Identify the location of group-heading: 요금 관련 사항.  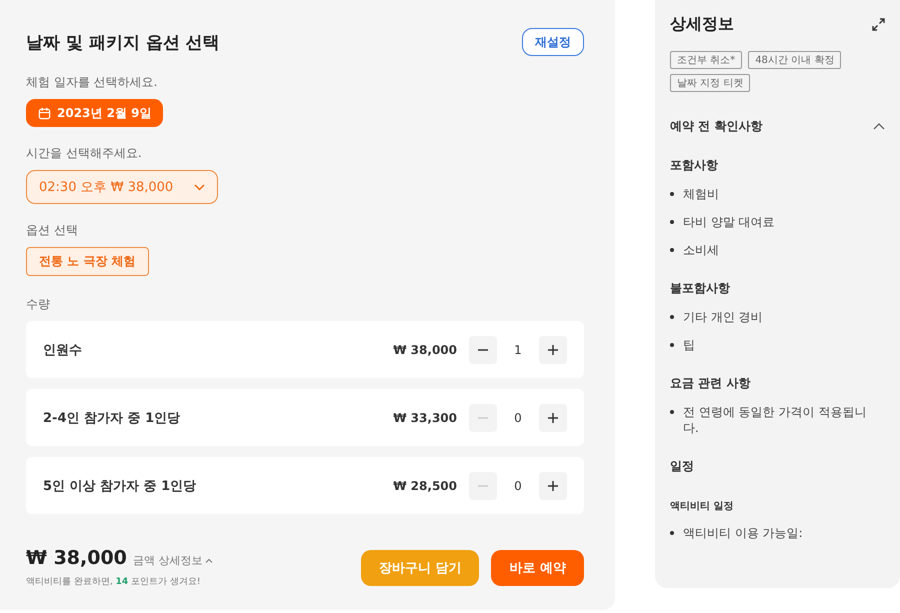
(711, 383).